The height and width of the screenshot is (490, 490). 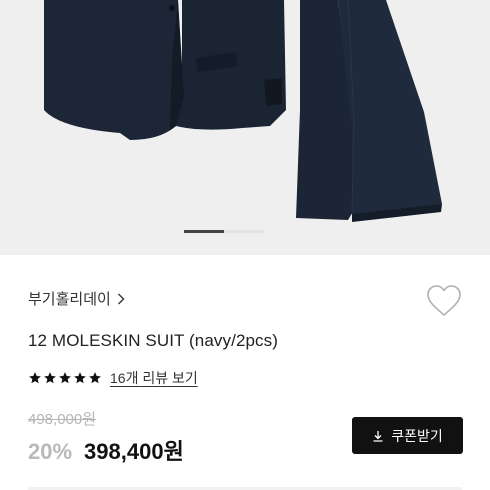 I want to click on heart-icon, so click(x=444, y=301).